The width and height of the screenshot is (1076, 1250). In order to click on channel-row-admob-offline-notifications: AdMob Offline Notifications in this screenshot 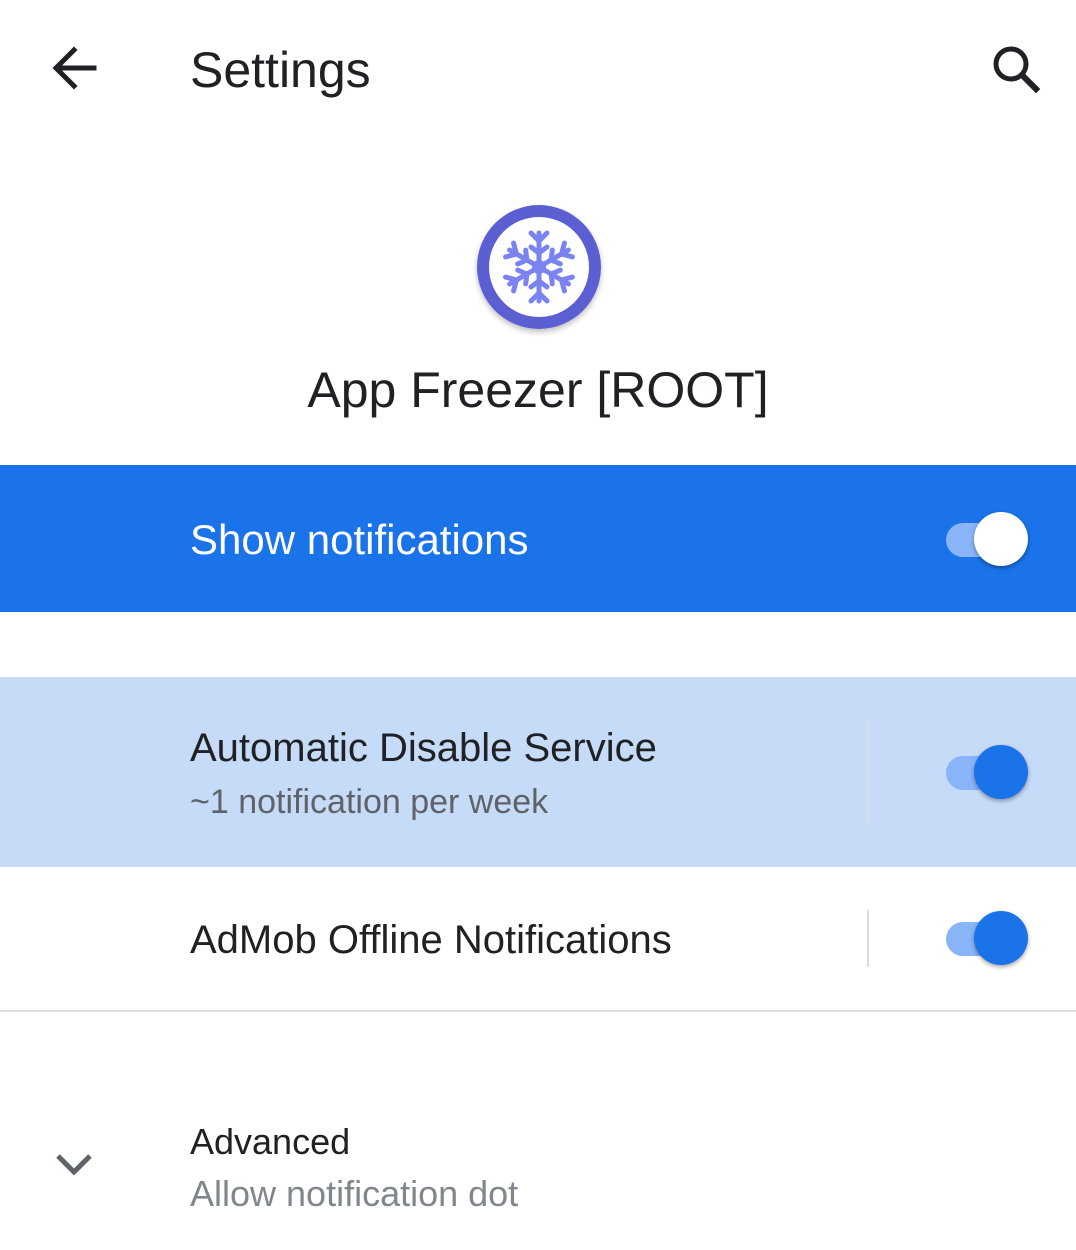, I will do `click(538, 940)`.